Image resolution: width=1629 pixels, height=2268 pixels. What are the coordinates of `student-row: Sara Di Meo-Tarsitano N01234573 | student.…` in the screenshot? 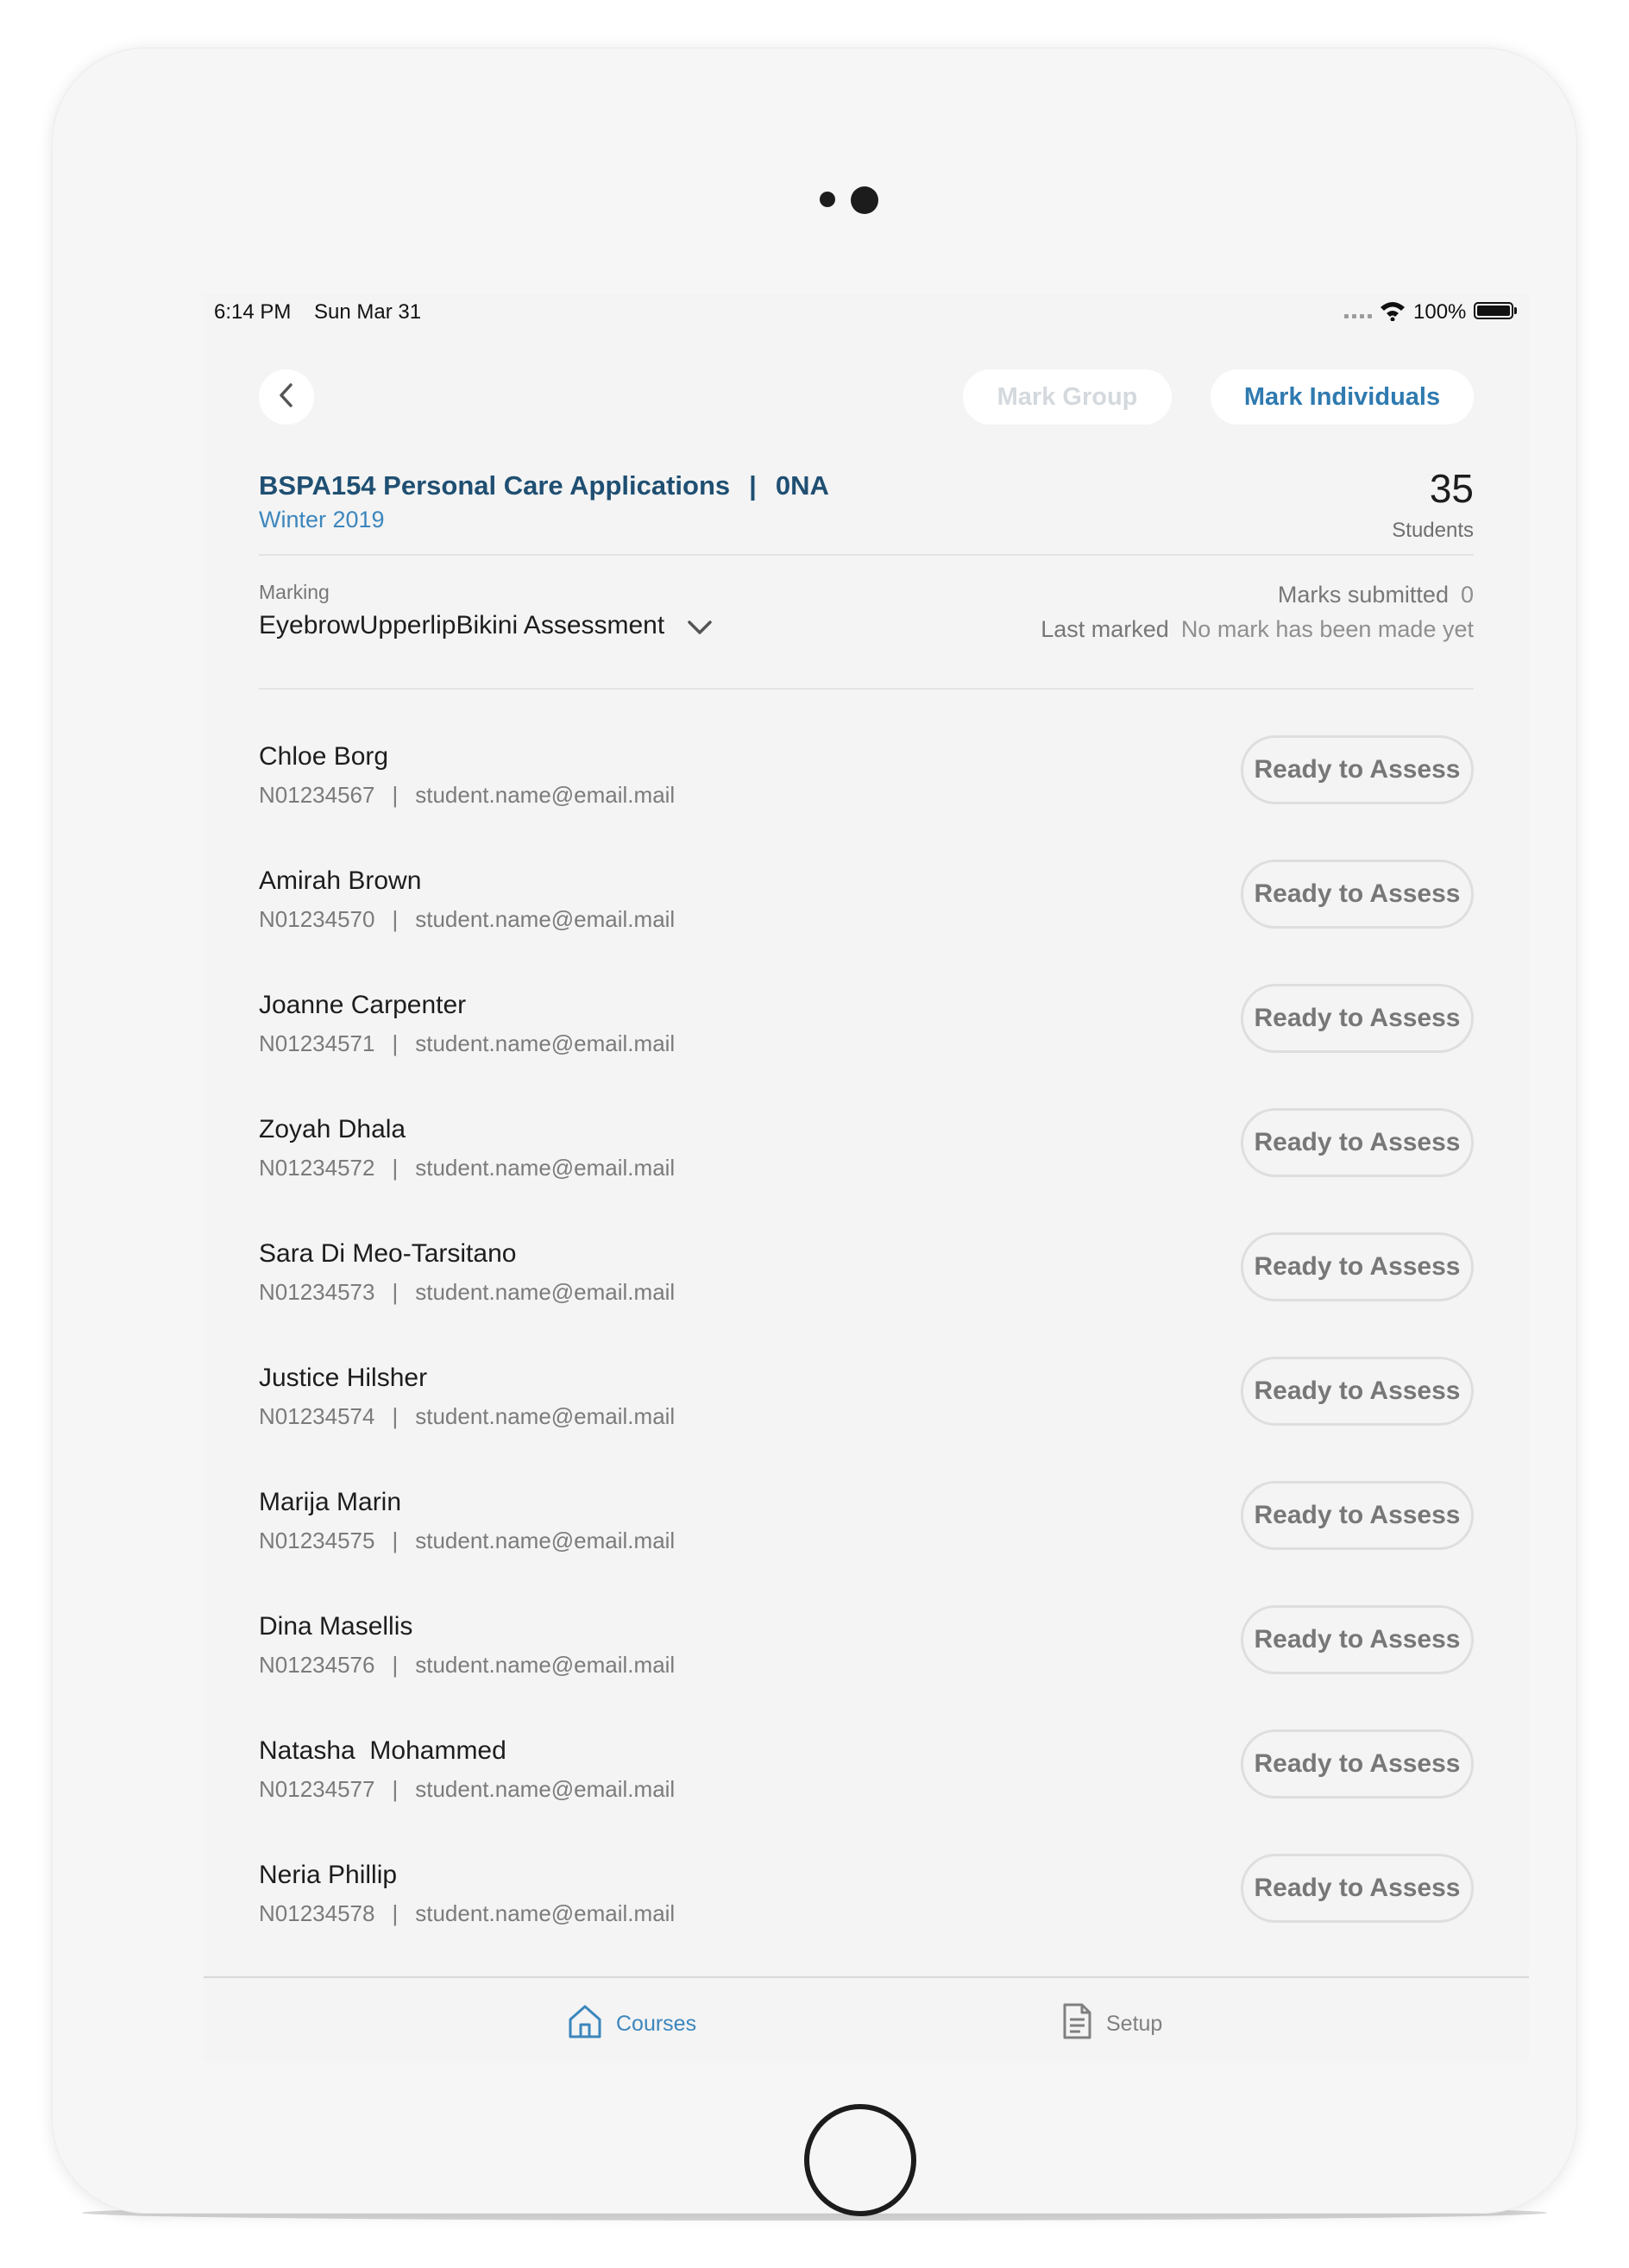 It's located at (866, 1298).